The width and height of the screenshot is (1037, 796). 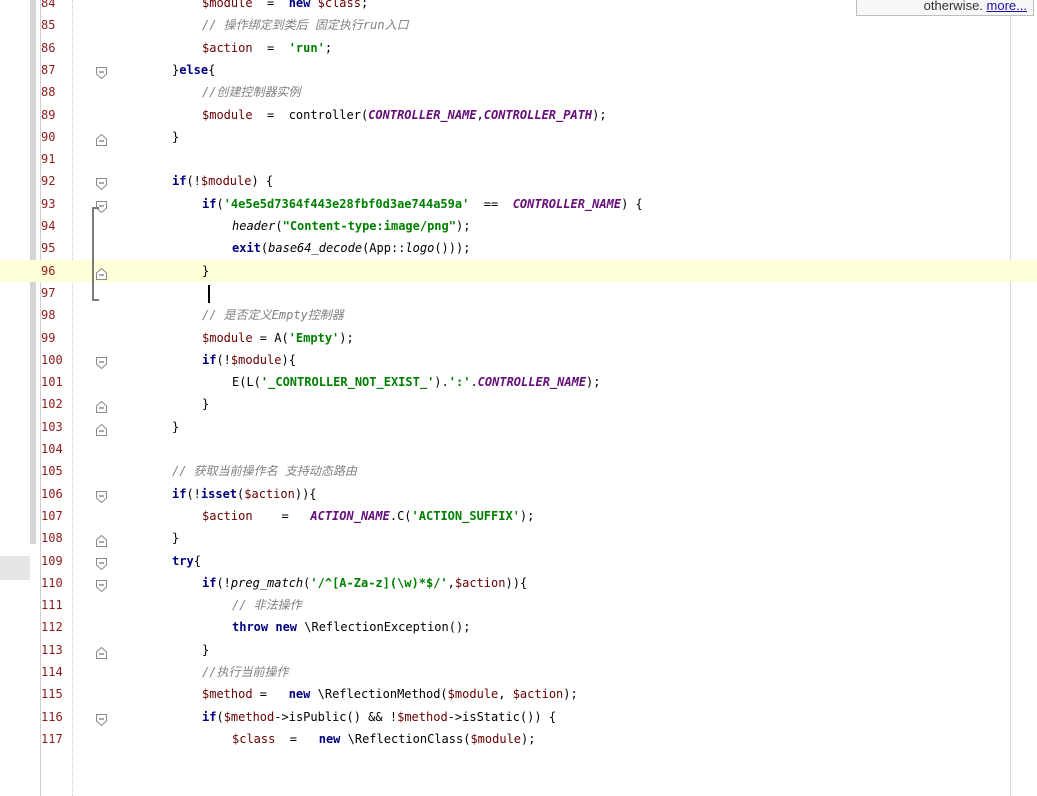 What do you see at coordinates (335, 5) in the screenshot?
I see `code-token: $class` at bounding box center [335, 5].